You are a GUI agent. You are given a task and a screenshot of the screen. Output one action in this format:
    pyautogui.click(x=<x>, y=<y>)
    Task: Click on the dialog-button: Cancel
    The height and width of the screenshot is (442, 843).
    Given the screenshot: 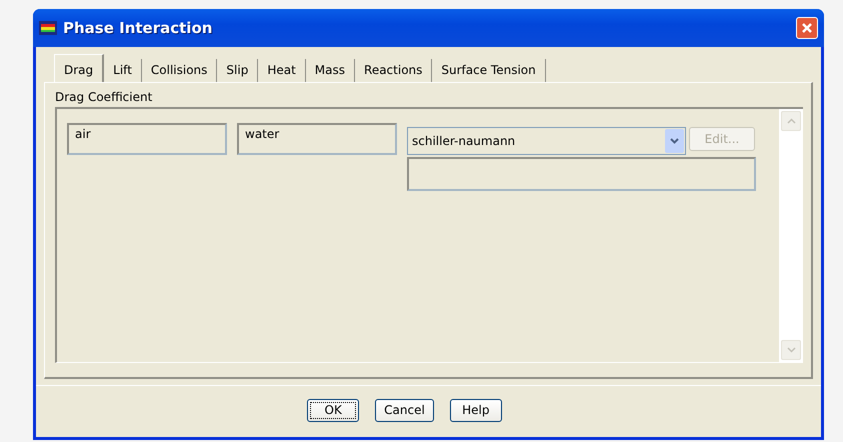 What is the action you would take?
    pyautogui.click(x=404, y=410)
    